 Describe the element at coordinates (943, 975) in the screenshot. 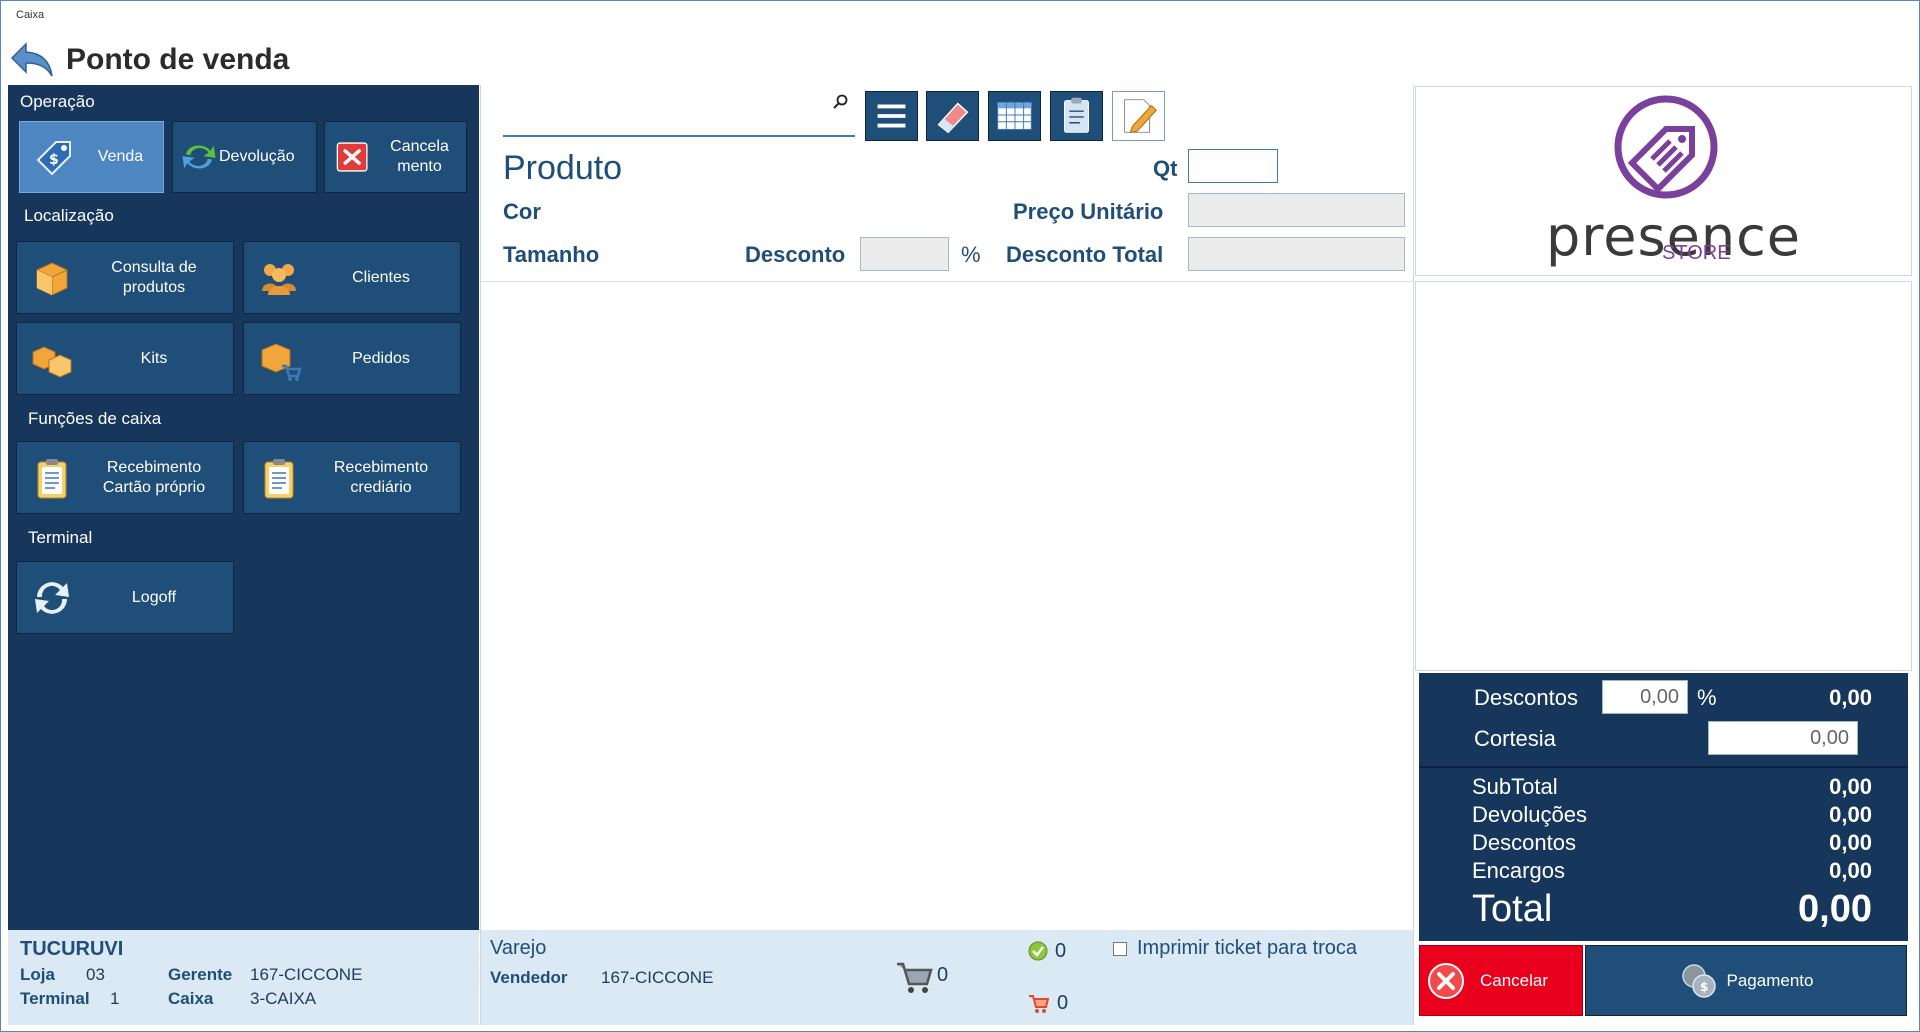

I see `cart-count: 0` at that location.